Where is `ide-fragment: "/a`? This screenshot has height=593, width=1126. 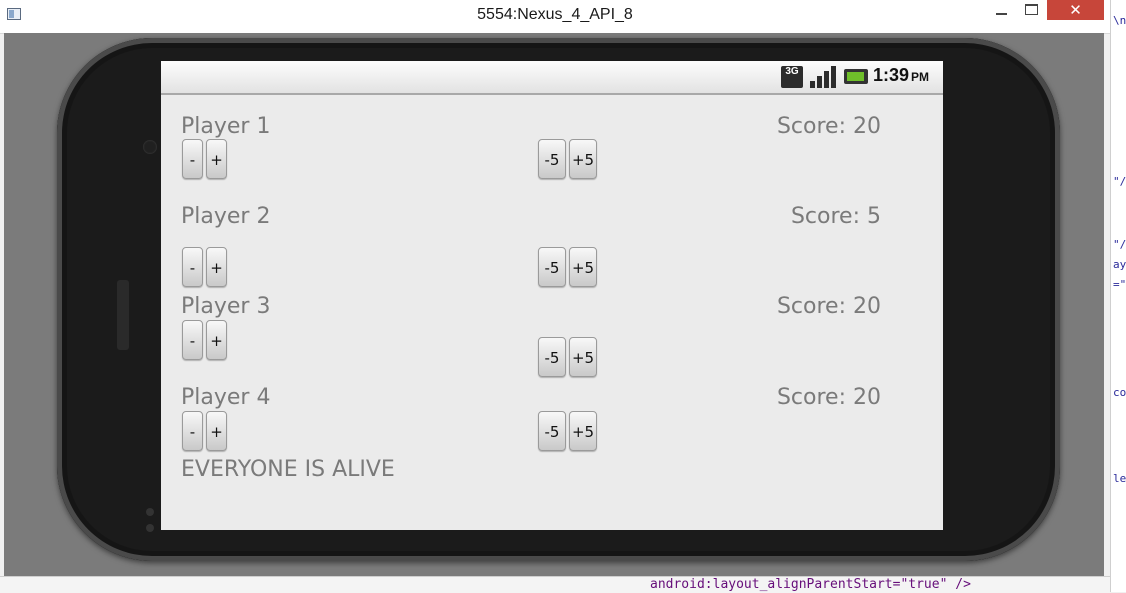
ide-fragment: "/a is located at coordinates (1119, 181).